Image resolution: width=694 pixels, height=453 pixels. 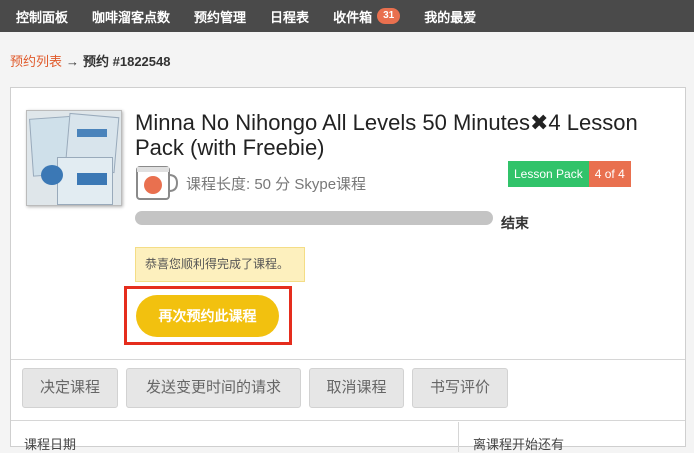 I want to click on lesson-progress-fill, so click(x=314, y=218).